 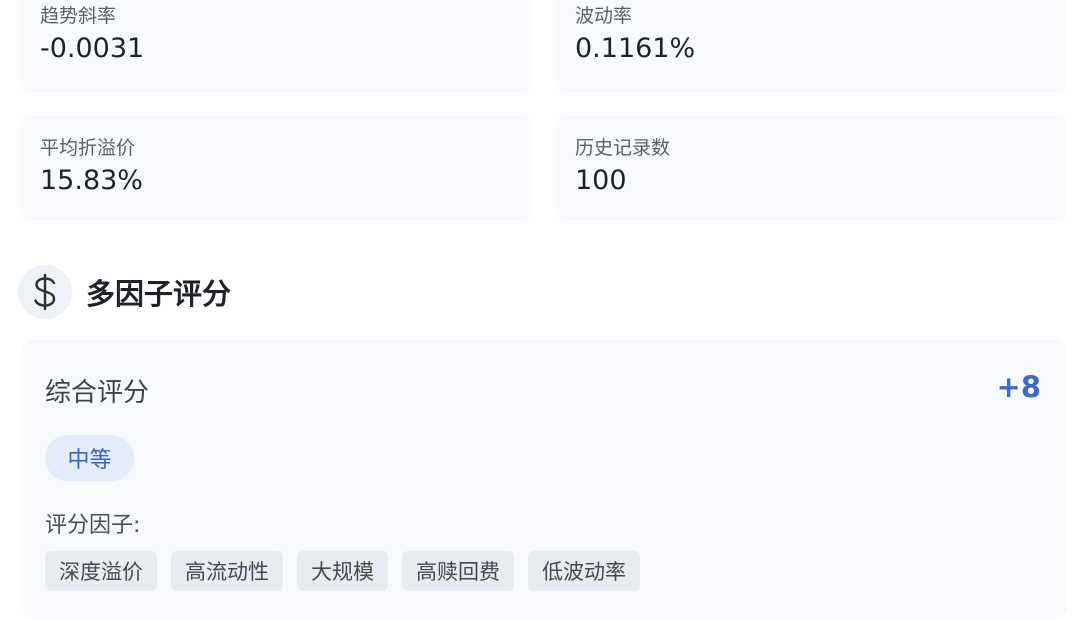 I want to click on stat-value: 100, so click(x=601, y=180).